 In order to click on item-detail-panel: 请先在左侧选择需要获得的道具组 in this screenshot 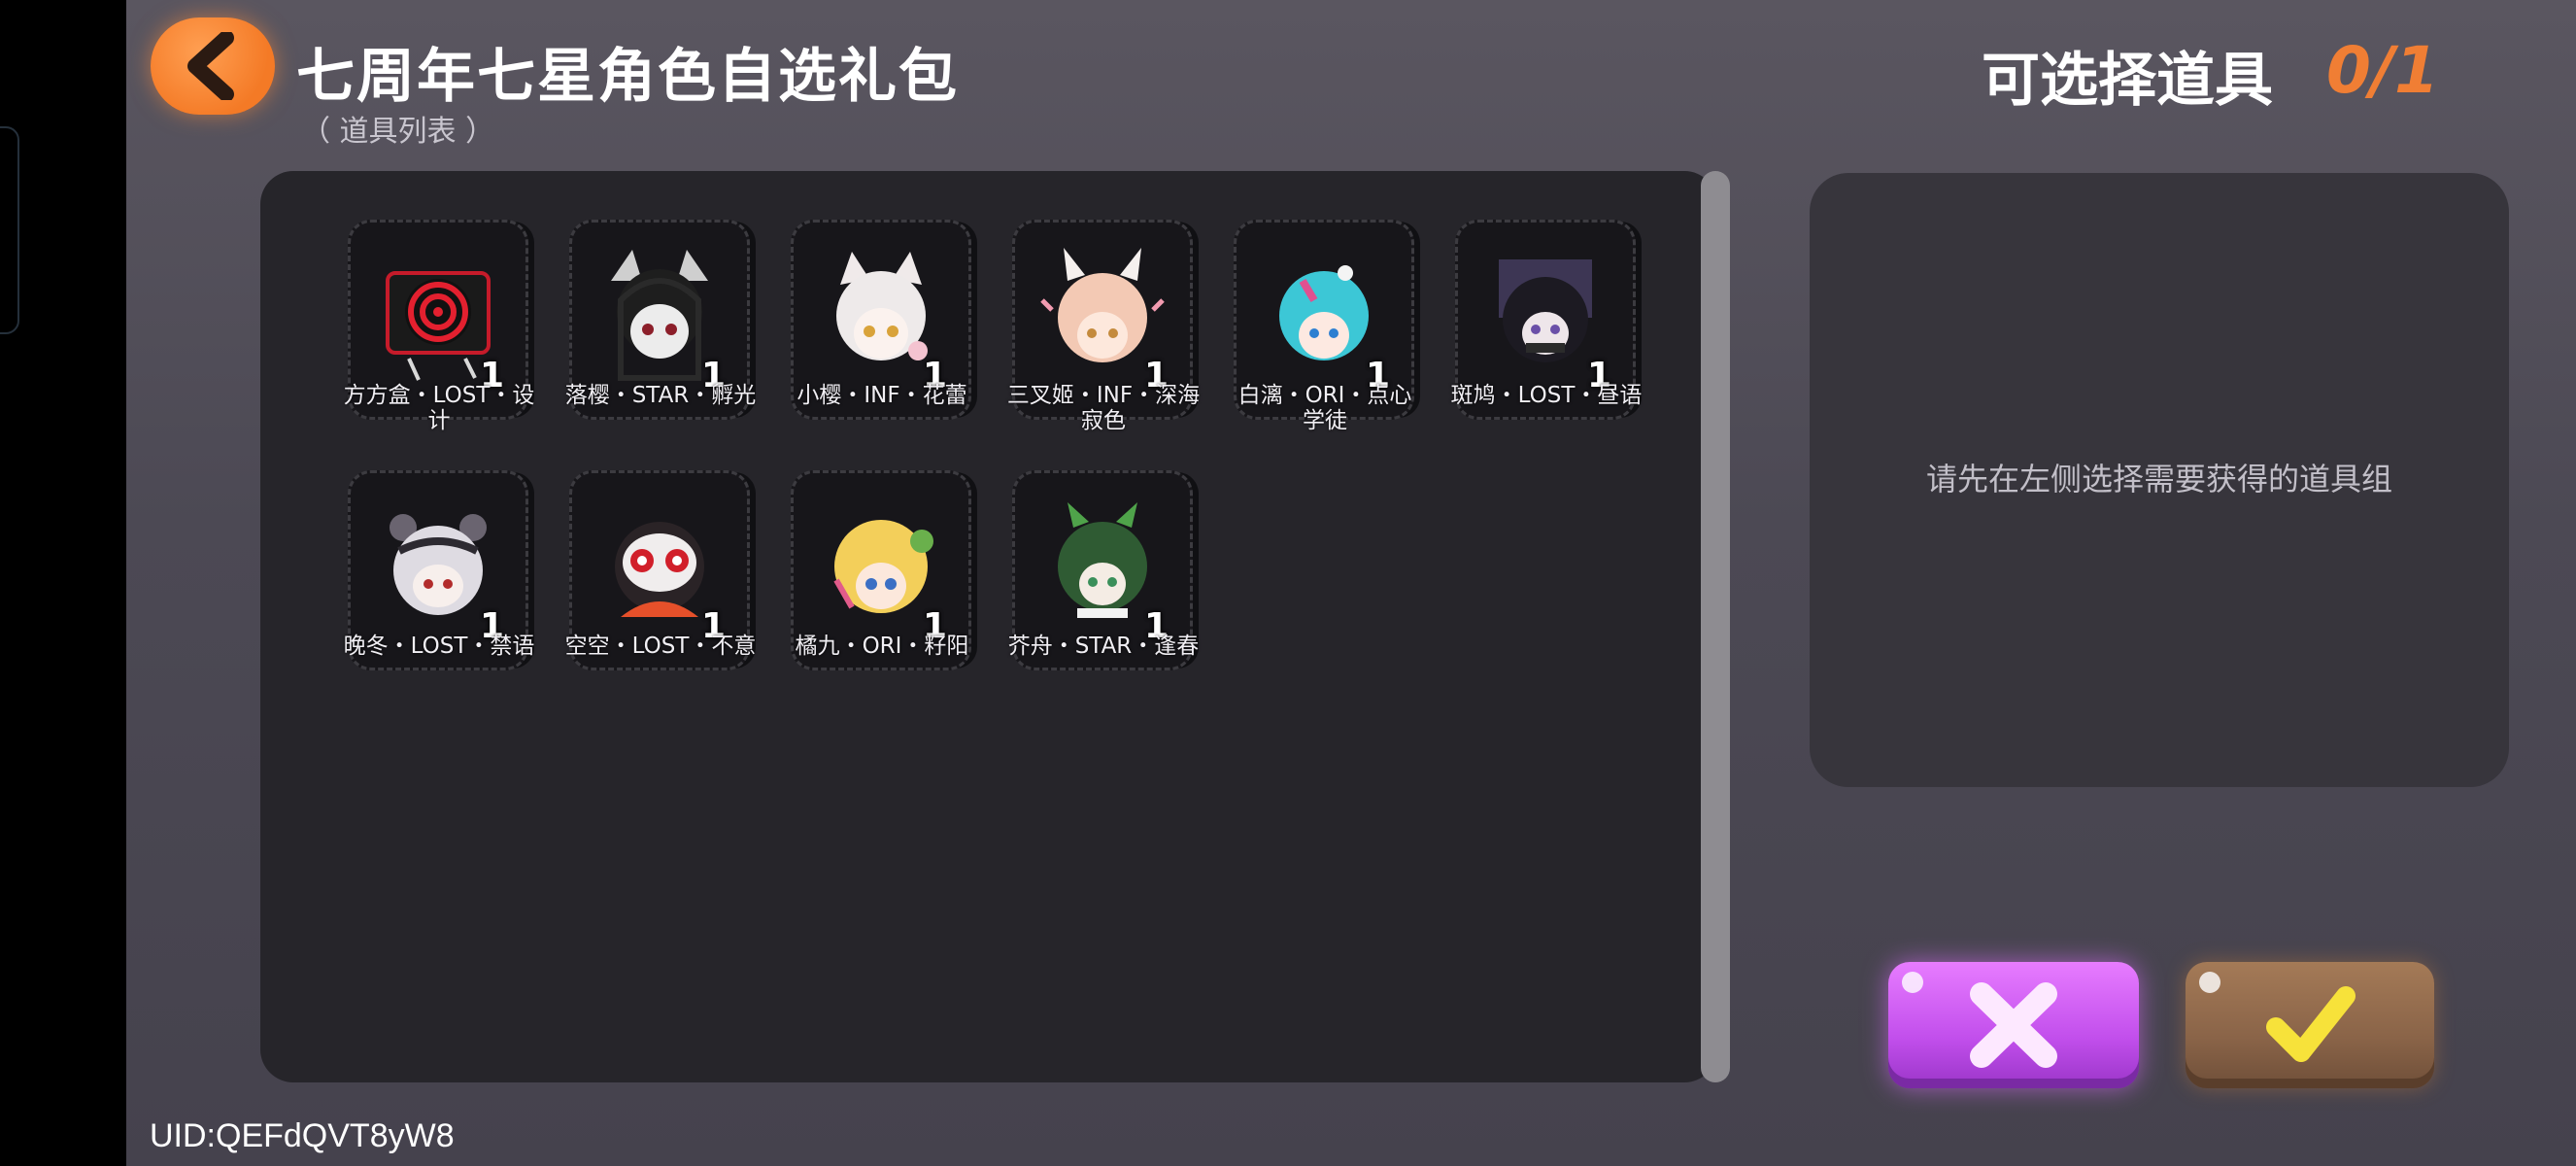, I will do `click(2159, 480)`.